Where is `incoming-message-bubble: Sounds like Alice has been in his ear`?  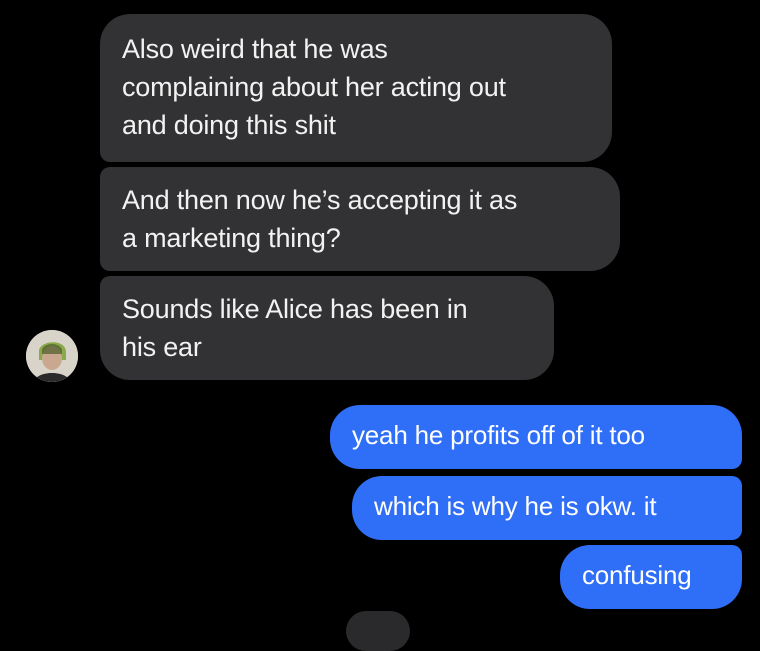
incoming-message-bubble: Sounds like Alice has been in his ear is located at coordinates (327, 328).